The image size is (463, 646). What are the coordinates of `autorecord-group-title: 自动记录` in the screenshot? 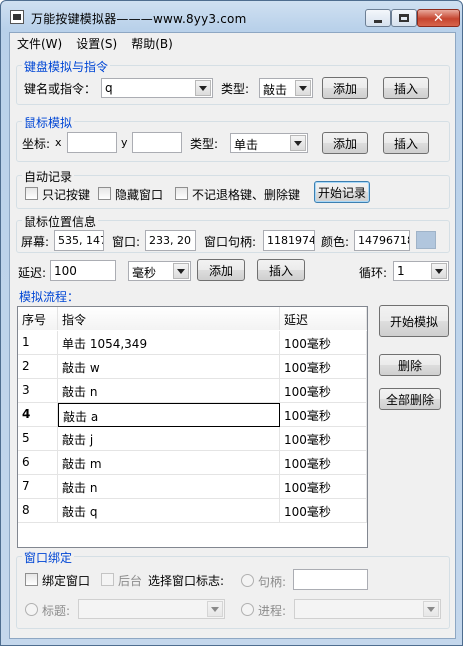 It's located at (48, 176).